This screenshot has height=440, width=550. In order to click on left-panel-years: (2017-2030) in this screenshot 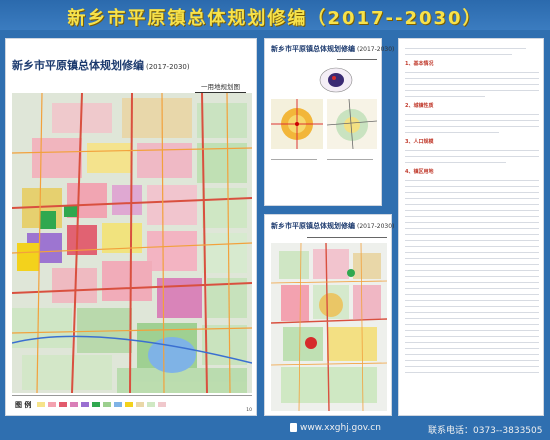, I will do `click(168, 67)`.